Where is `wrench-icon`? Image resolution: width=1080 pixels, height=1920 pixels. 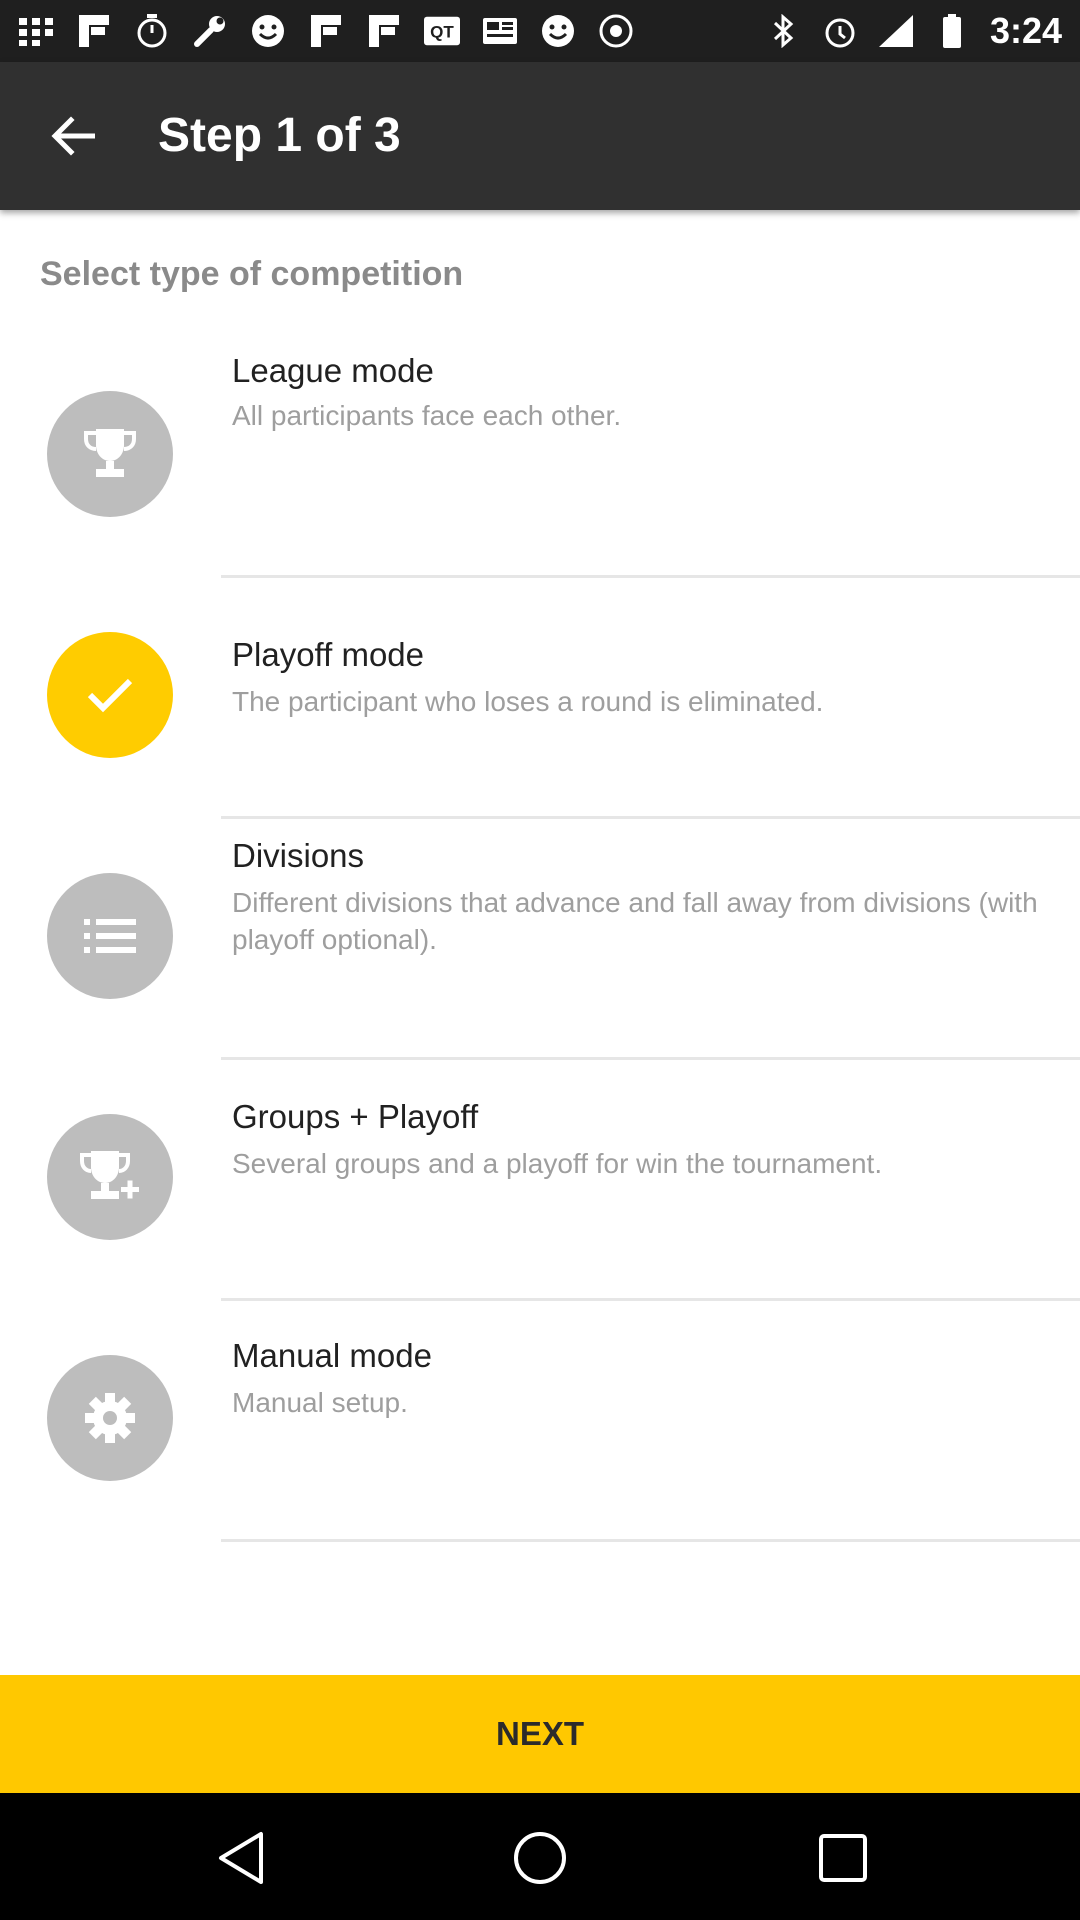
wrench-icon is located at coordinates (210, 31).